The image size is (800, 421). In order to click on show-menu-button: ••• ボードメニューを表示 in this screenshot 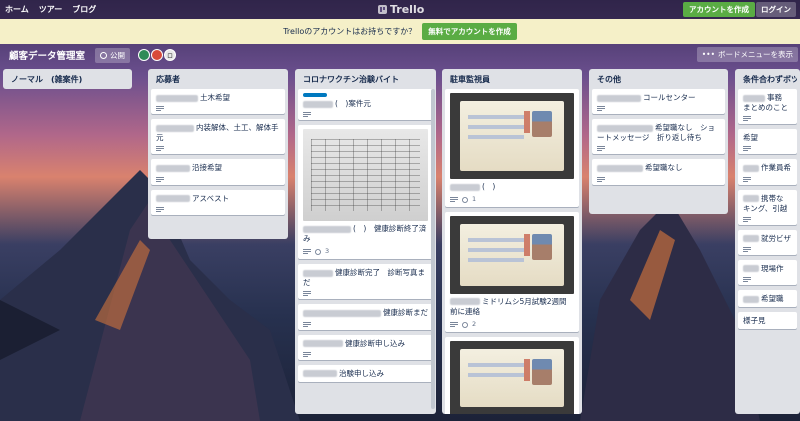, I will do `click(747, 54)`.